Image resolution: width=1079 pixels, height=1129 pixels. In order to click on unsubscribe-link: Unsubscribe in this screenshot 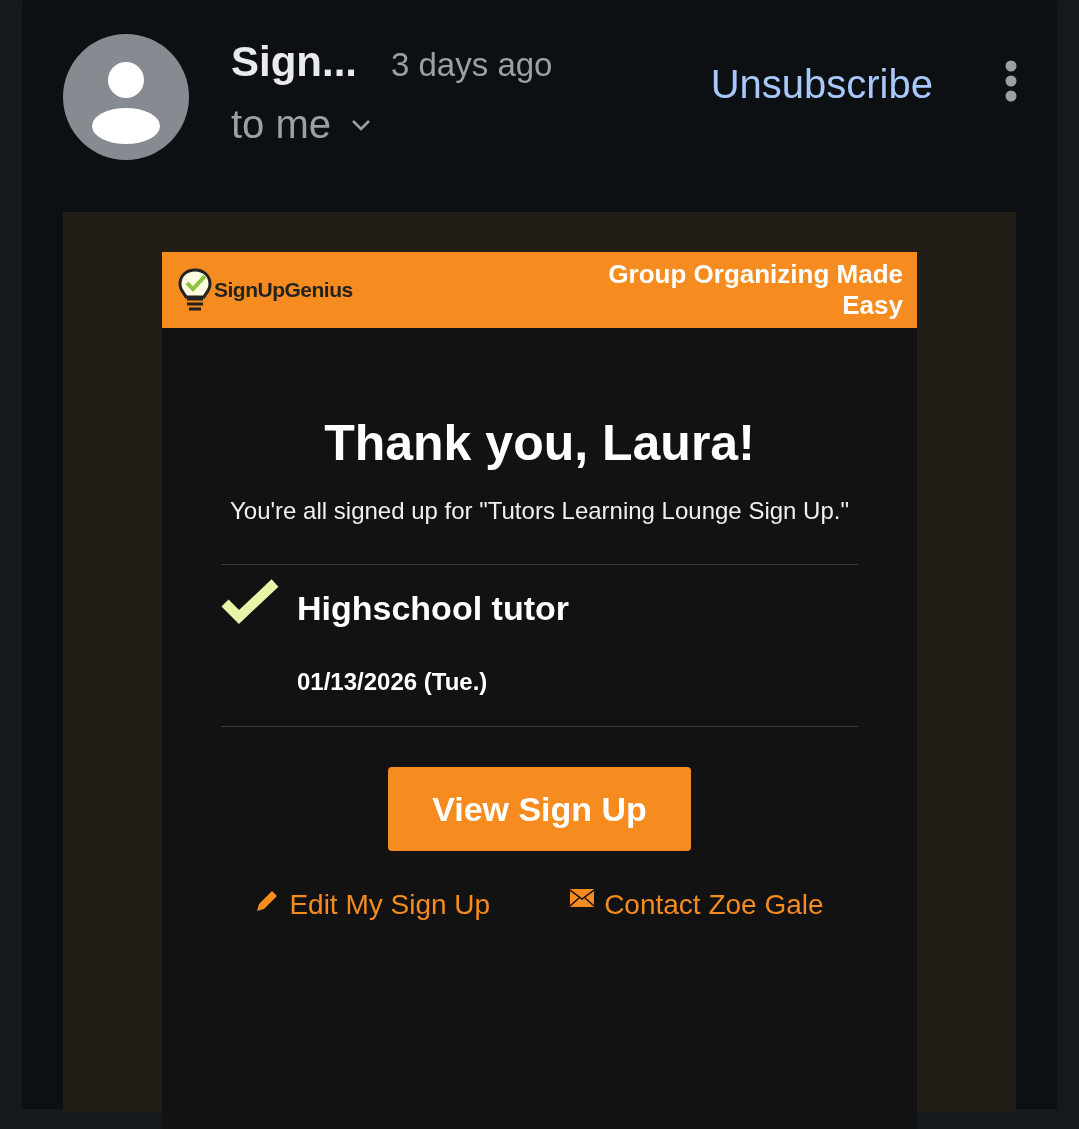, I will do `click(821, 84)`.